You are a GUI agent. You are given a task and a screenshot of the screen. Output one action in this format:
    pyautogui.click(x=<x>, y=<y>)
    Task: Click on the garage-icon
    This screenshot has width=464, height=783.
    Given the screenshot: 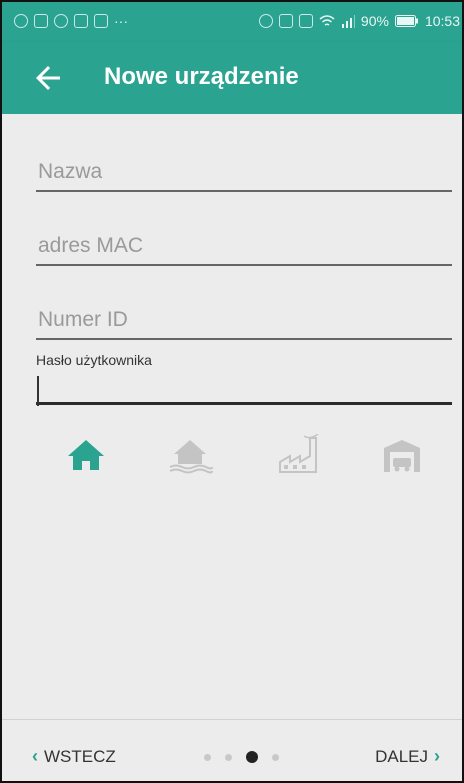 What is the action you would take?
    pyautogui.click(x=402, y=454)
    